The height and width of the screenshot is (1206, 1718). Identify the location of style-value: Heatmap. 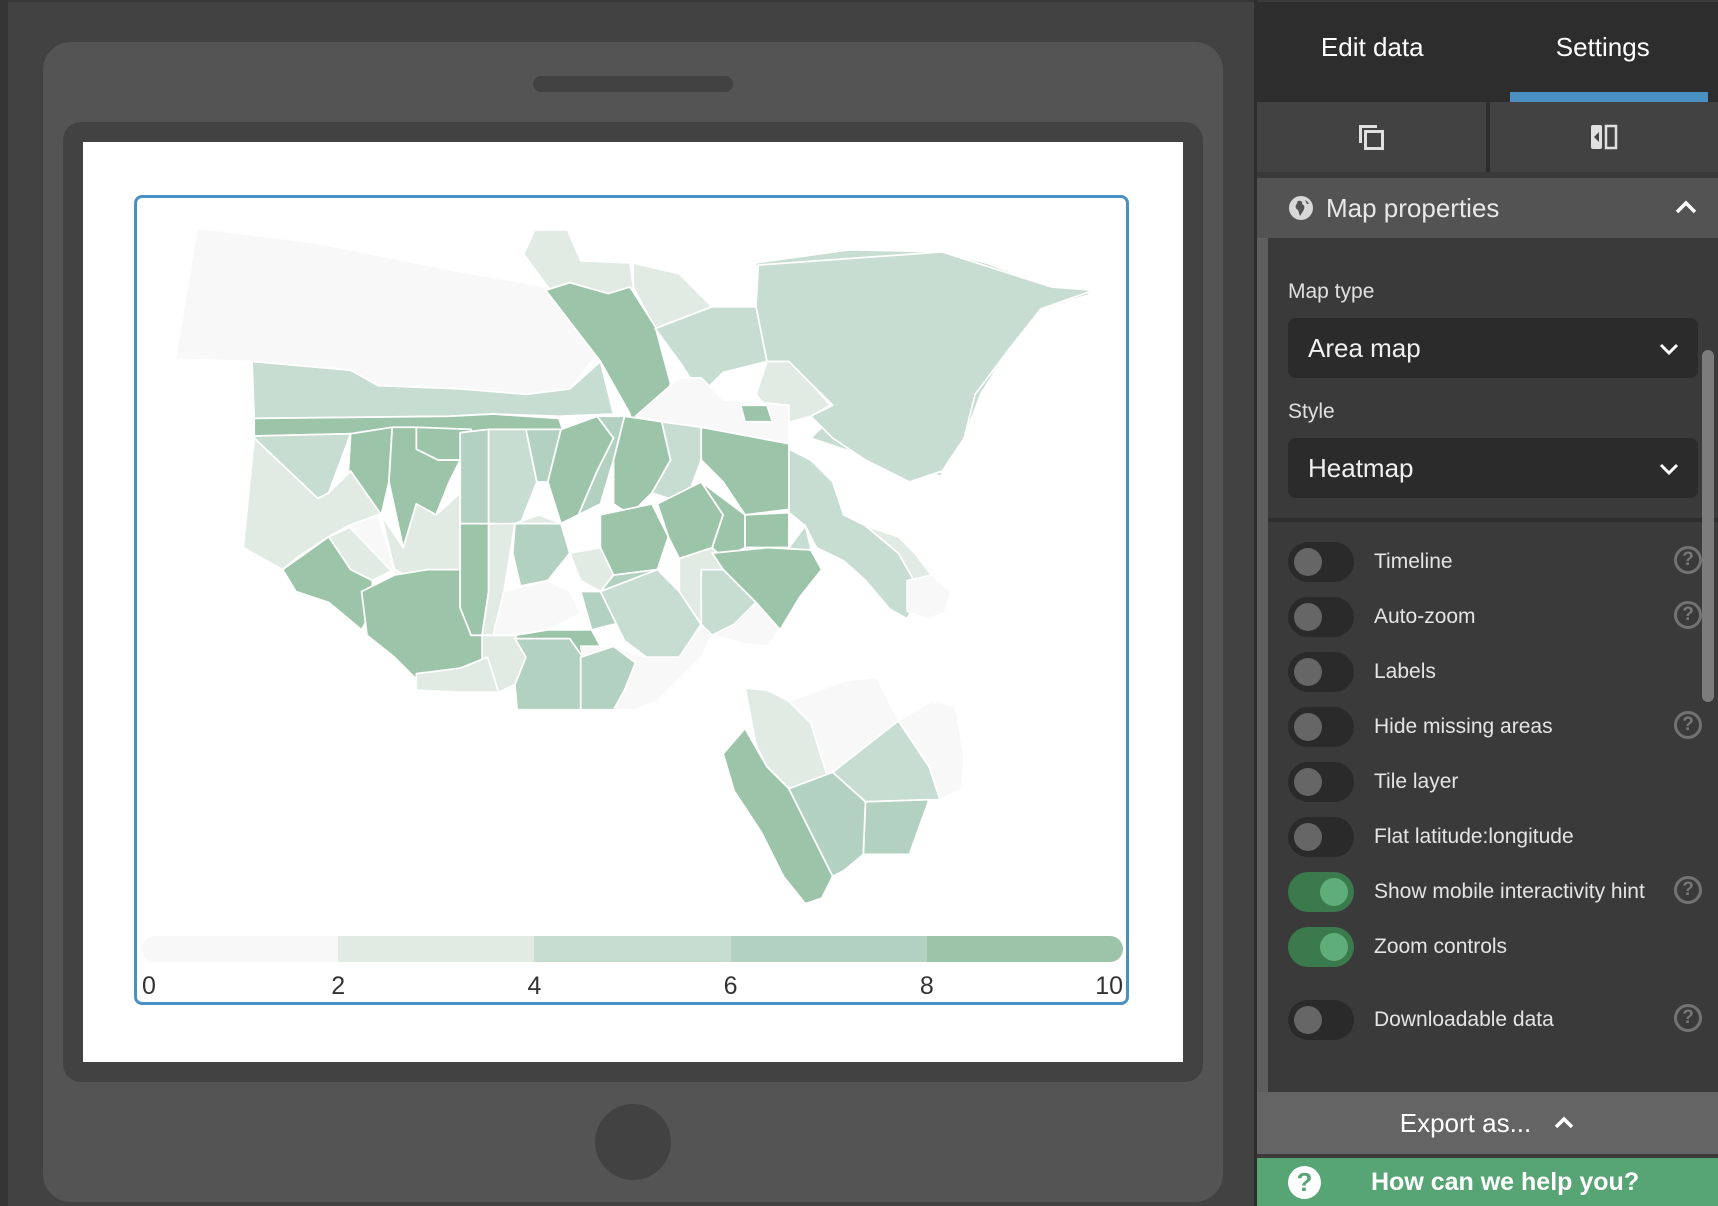
(1361, 467).